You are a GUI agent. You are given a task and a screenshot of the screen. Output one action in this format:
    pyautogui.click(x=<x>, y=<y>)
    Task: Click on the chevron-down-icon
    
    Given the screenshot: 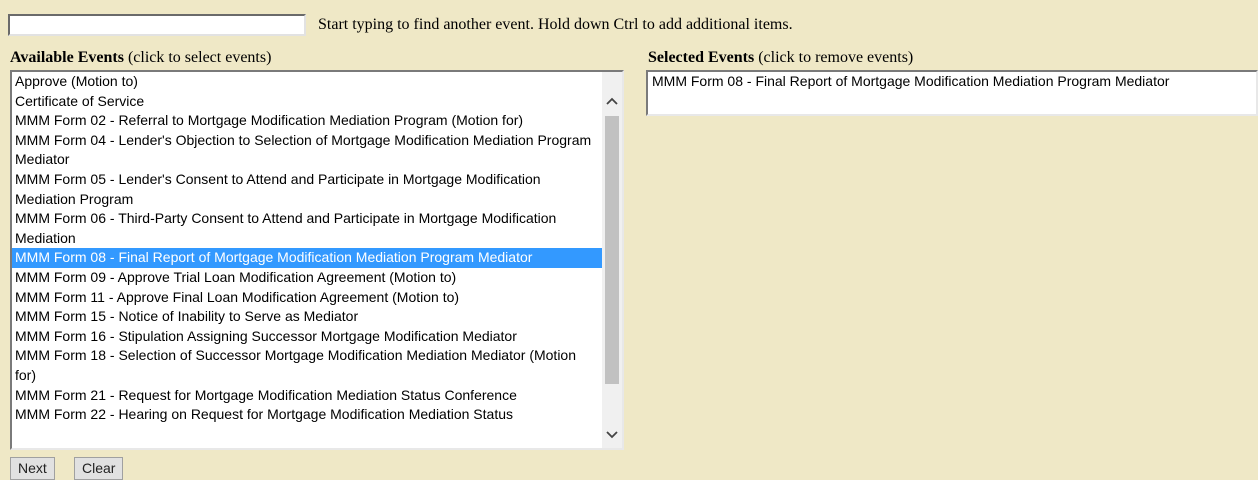 What is the action you would take?
    pyautogui.click(x=612, y=435)
    